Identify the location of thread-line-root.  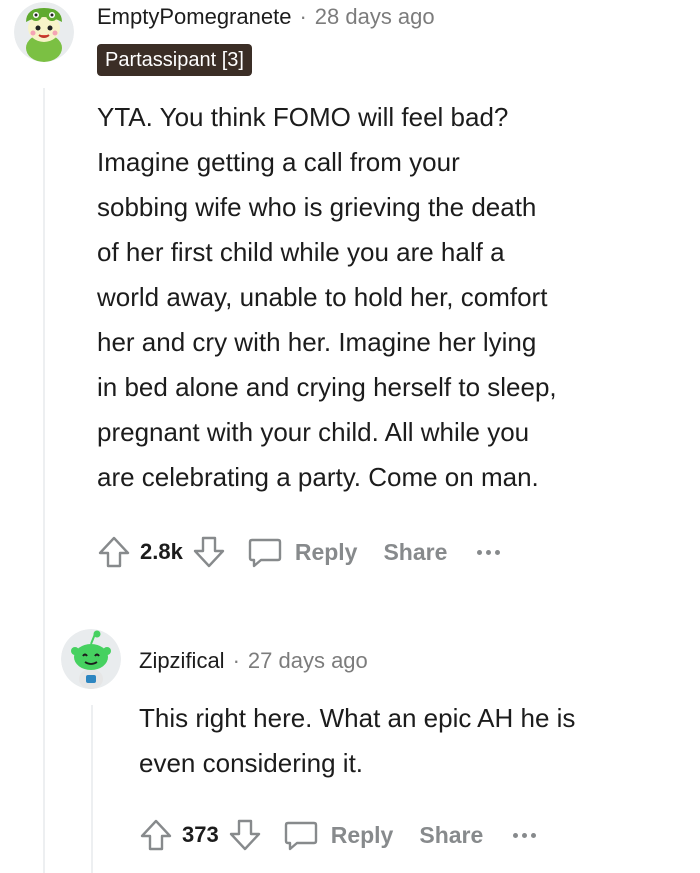
(44, 480).